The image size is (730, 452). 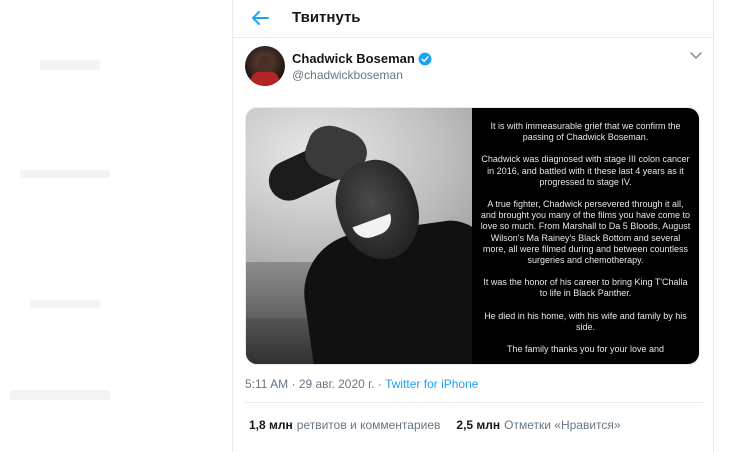 I want to click on tweet-source-link: Twitter for iPhone, so click(x=431, y=384).